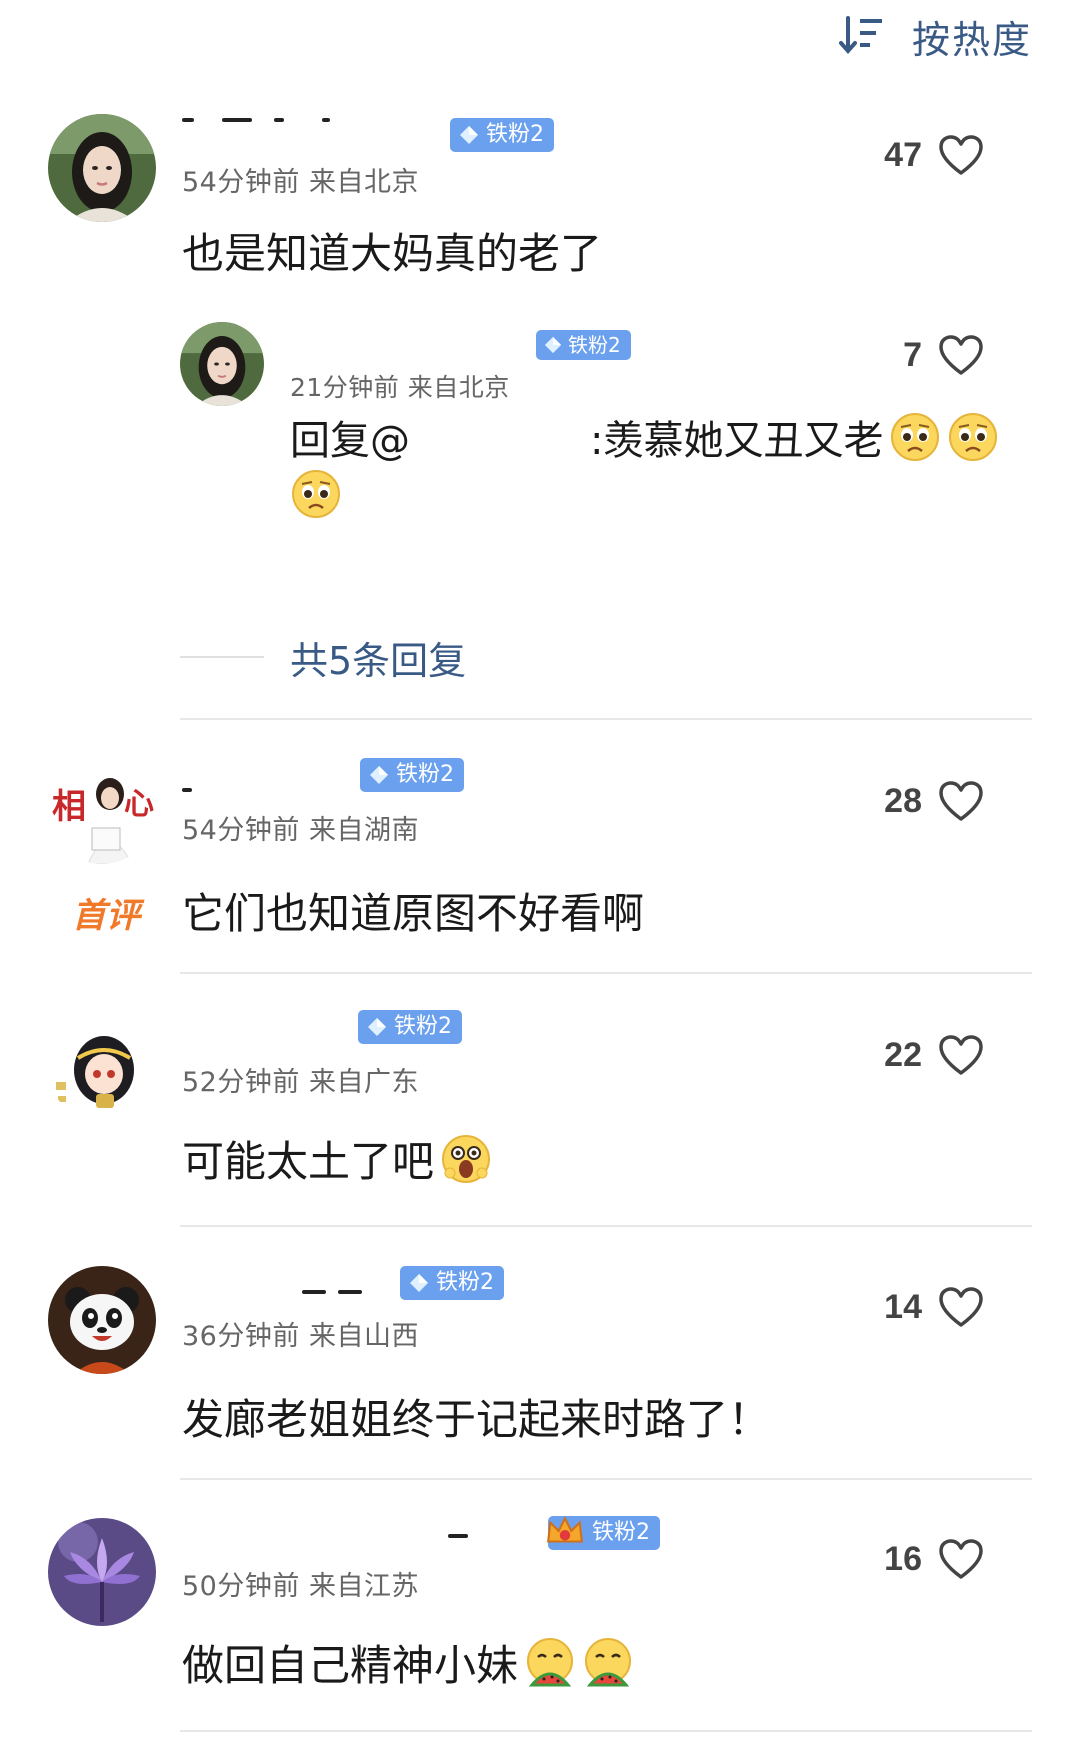 The height and width of the screenshot is (1748, 1080). I want to click on shocked-face-emoji, so click(466, 1159).